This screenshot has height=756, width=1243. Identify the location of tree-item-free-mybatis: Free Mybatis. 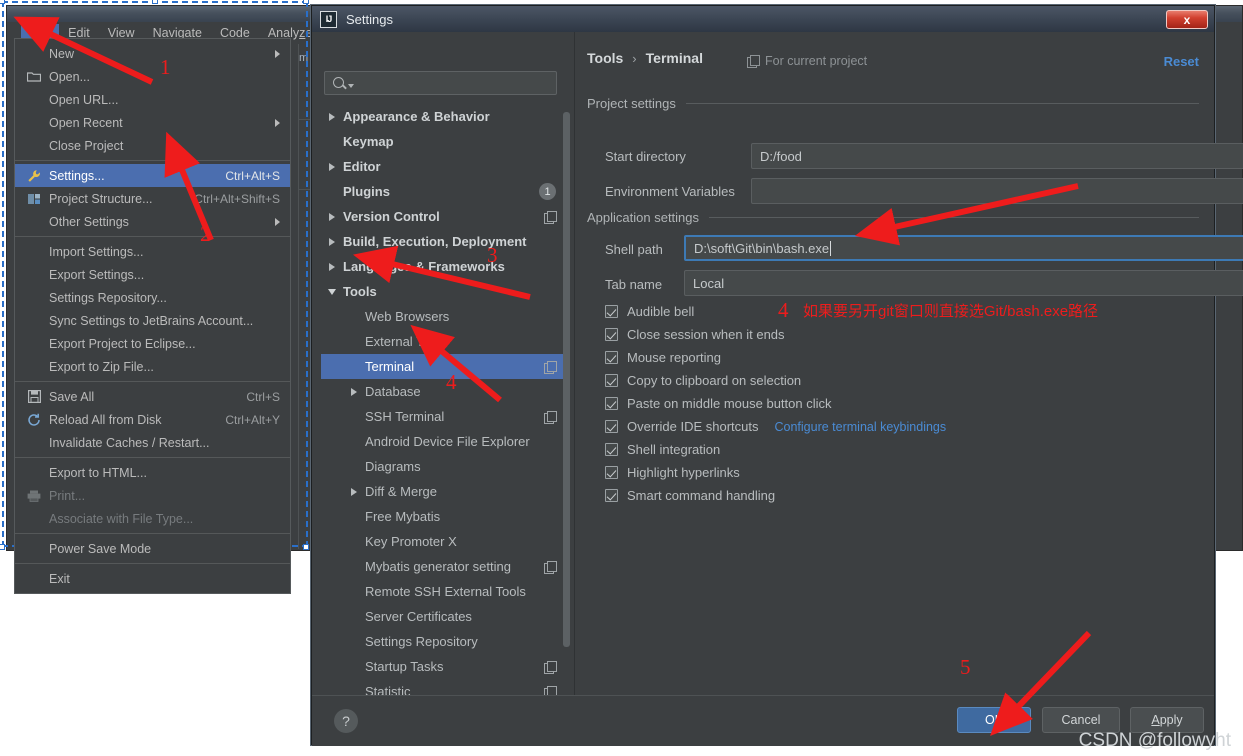
(444, 516).